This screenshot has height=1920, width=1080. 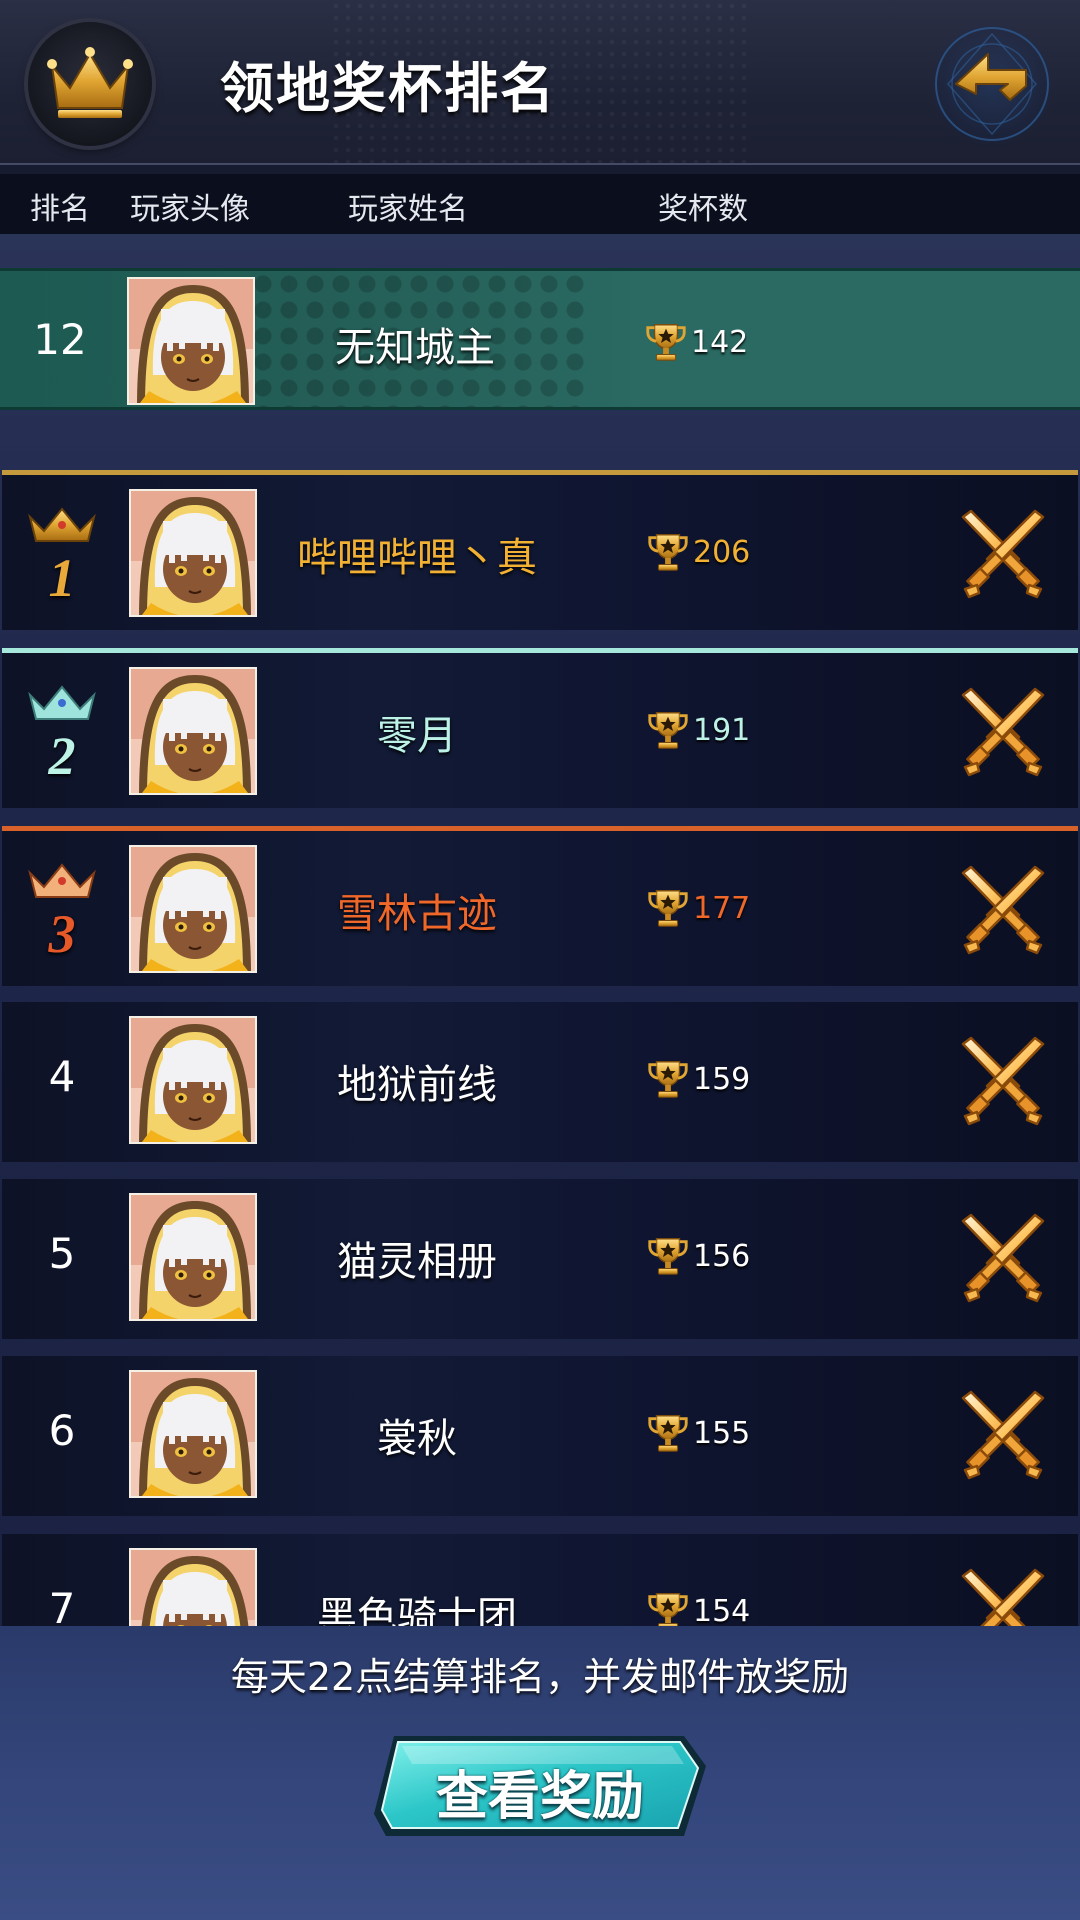 I want to click on rank-row-1: 1 哔哩哔哩丶真 206, so click(x=540, y=550).